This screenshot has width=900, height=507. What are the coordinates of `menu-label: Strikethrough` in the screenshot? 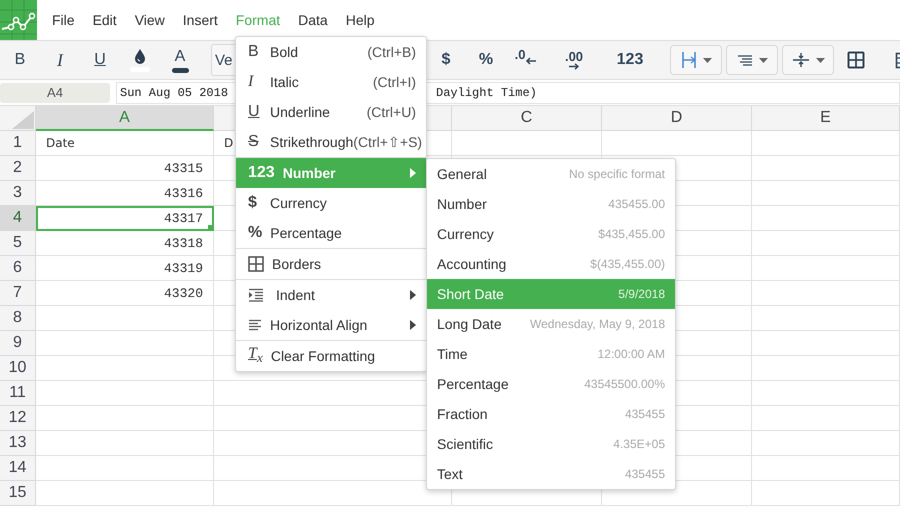 It's located at (312, 142).